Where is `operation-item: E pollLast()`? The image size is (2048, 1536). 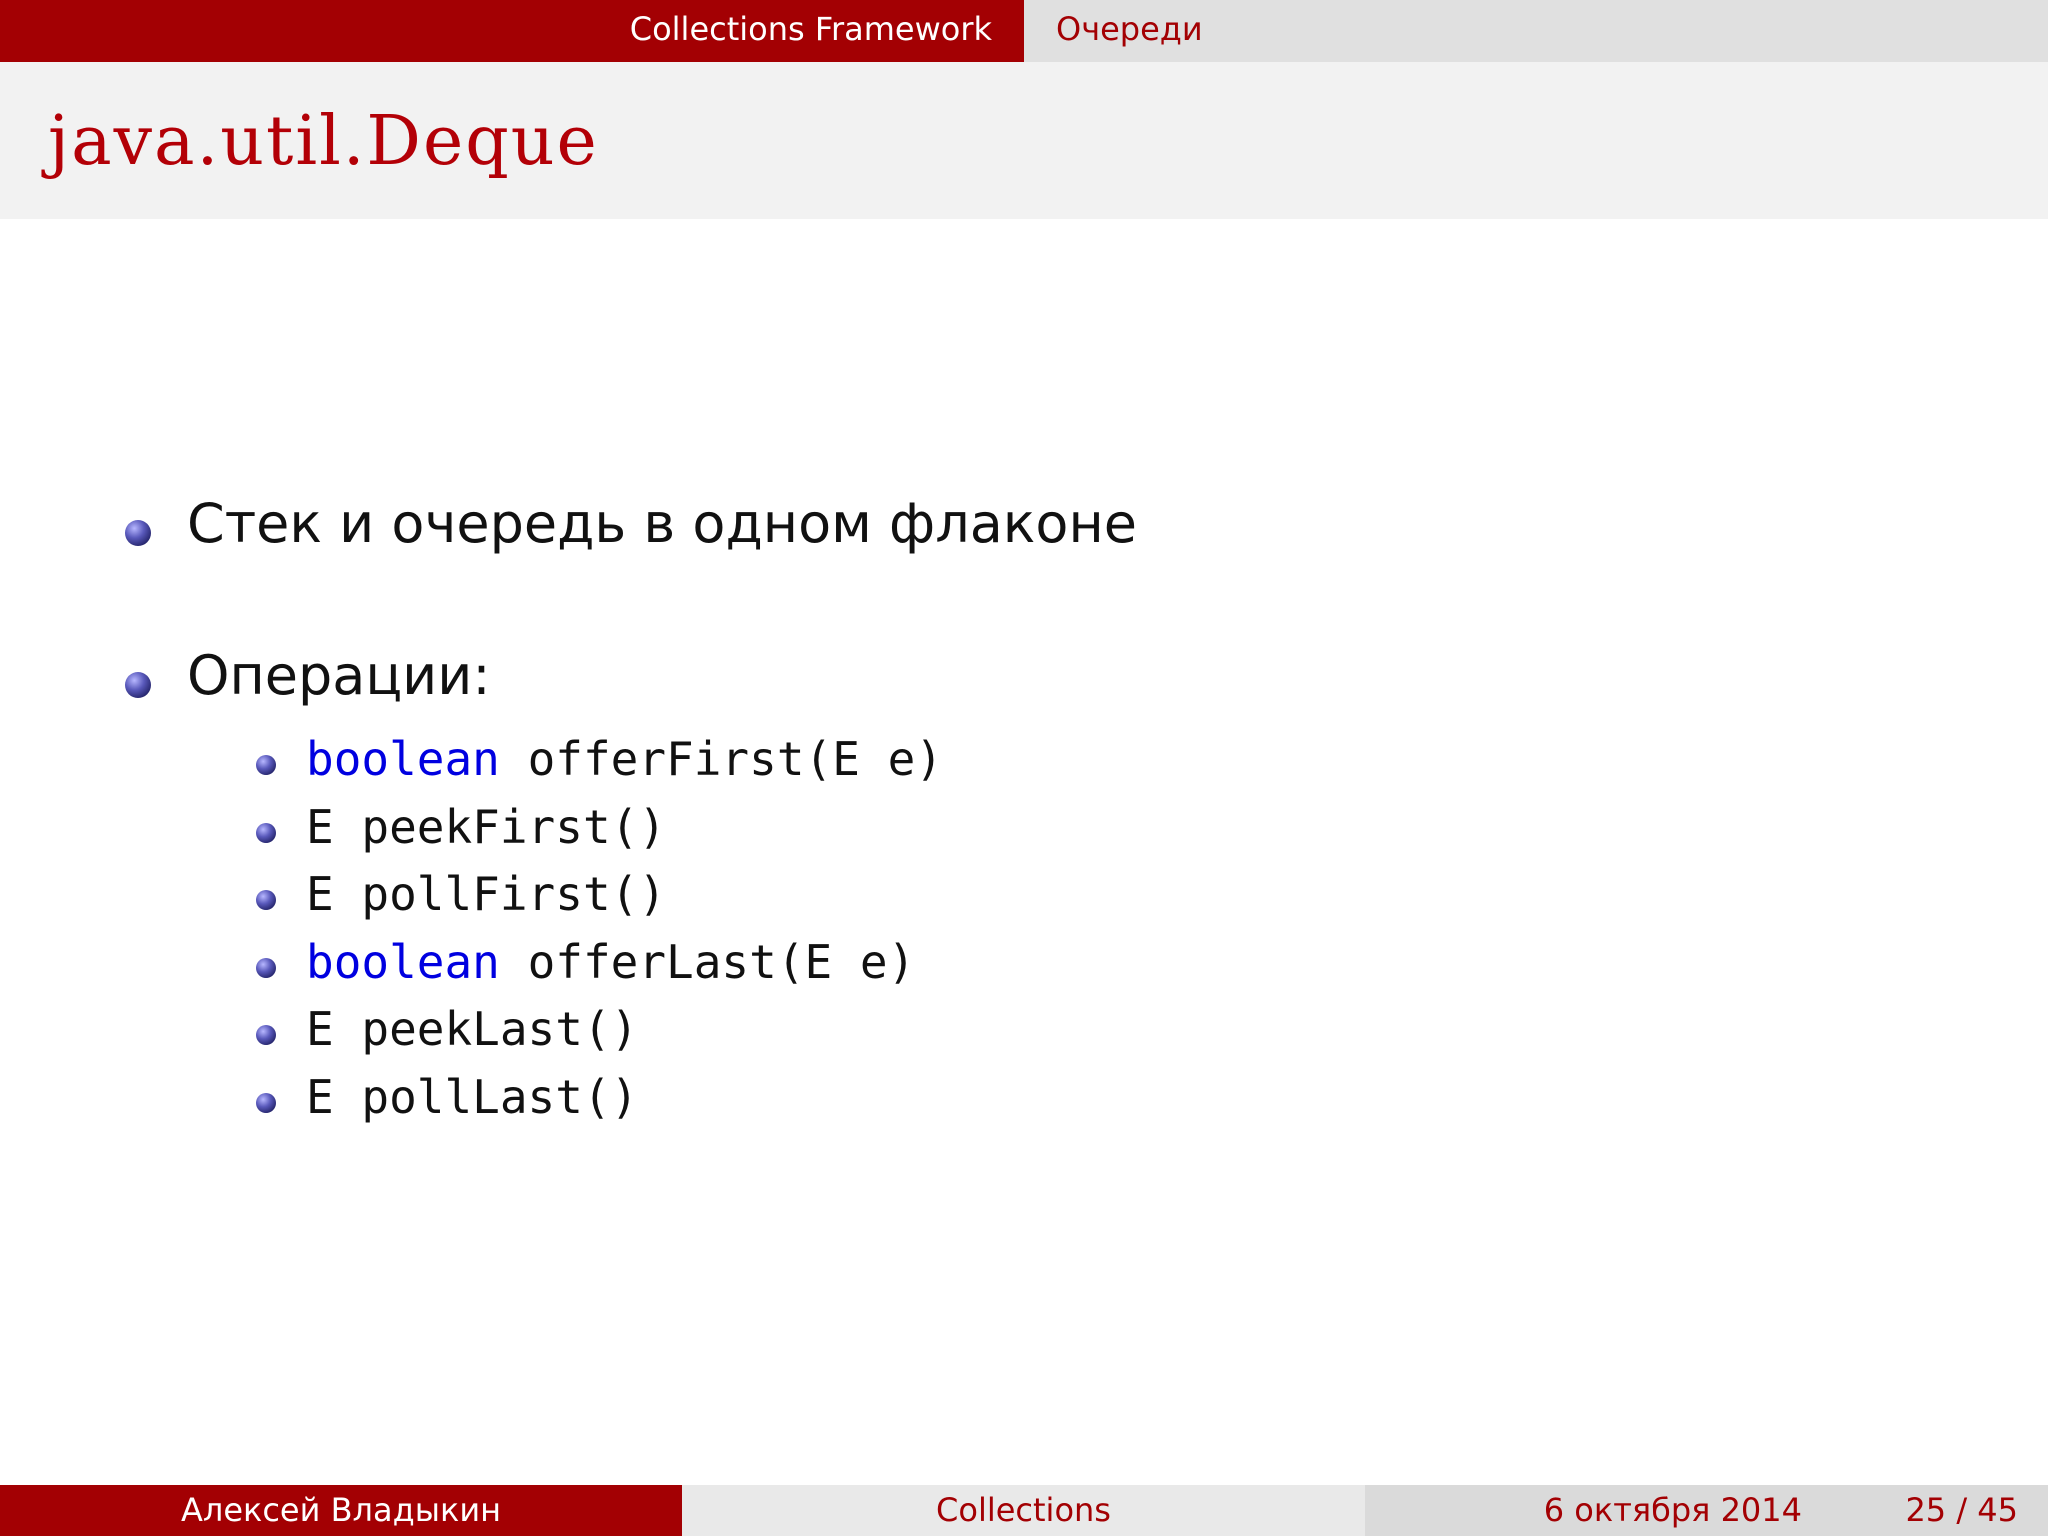 operation-item: E pollLast() is located at coordinates (472, 1097).